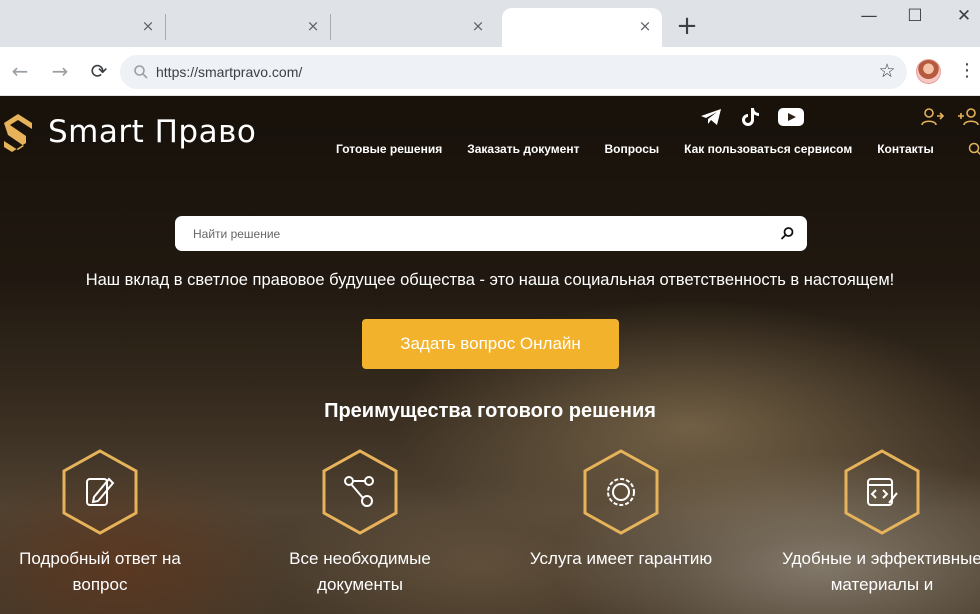  What do you see at coordinates (490, 411) in the screenshot?
I see `advantages-heading: Преимущества готового решения` at bounding box center [490, 411].